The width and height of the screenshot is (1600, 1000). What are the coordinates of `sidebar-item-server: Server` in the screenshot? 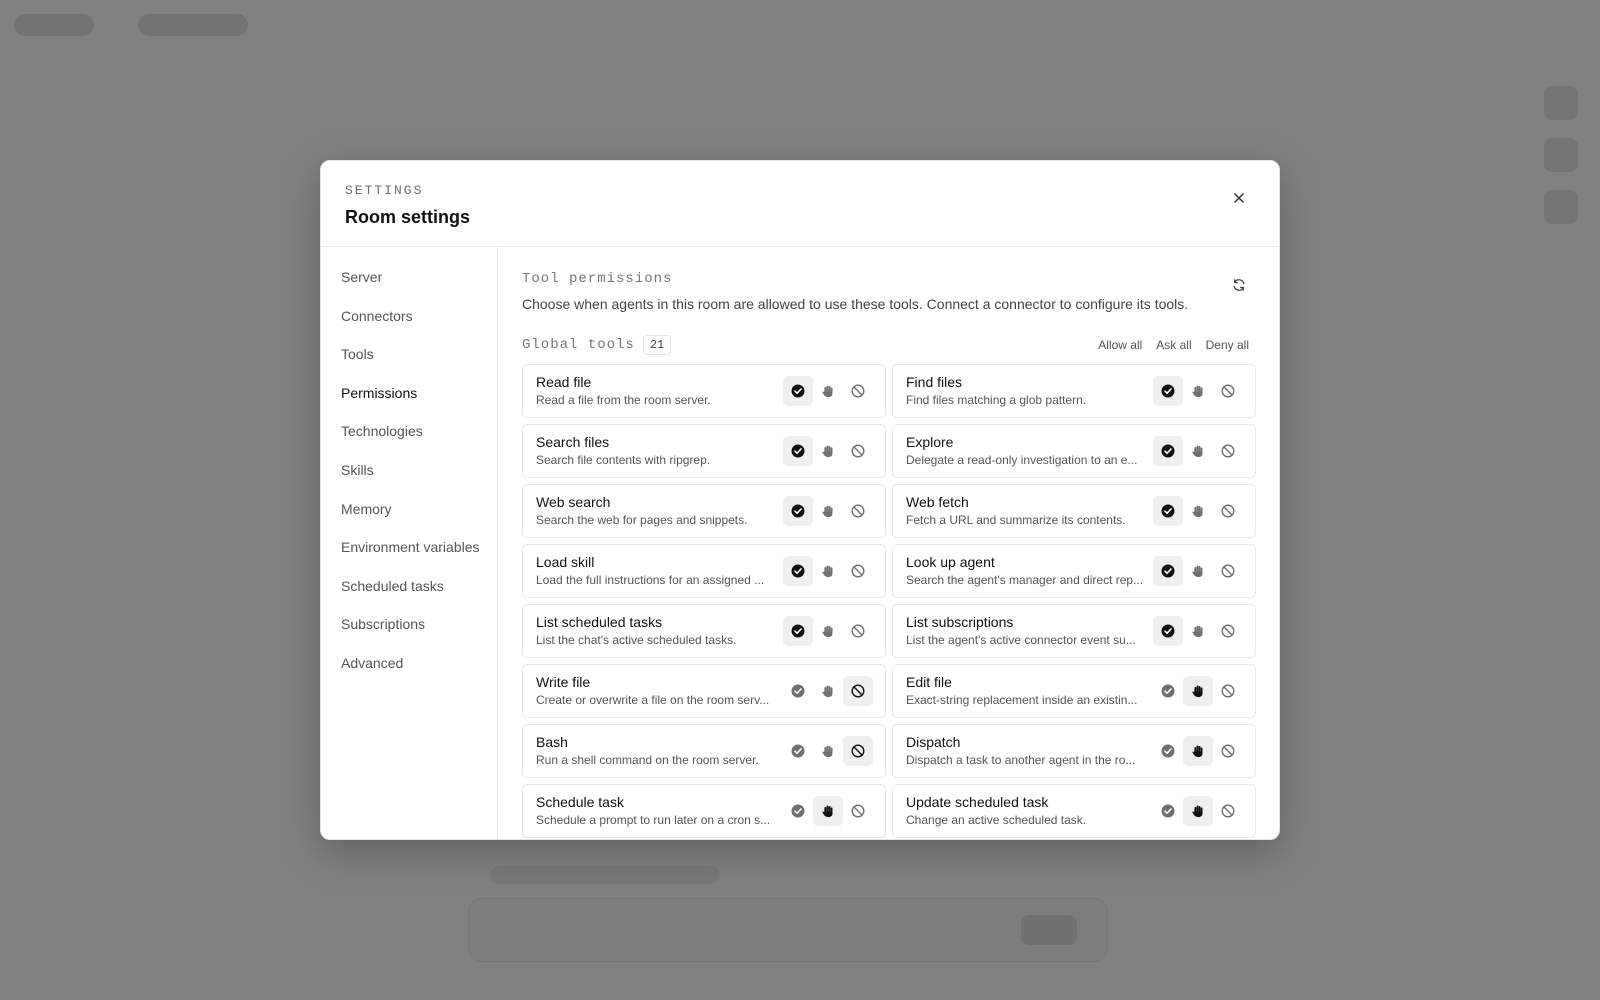 It's located at (419, 278).